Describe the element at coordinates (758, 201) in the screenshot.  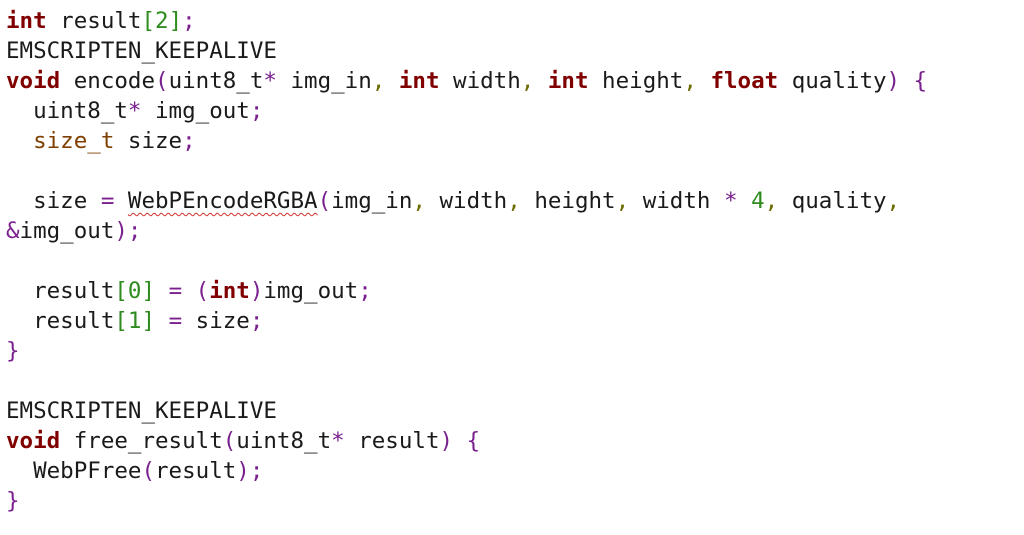
I see `code-token: 4` at that location.